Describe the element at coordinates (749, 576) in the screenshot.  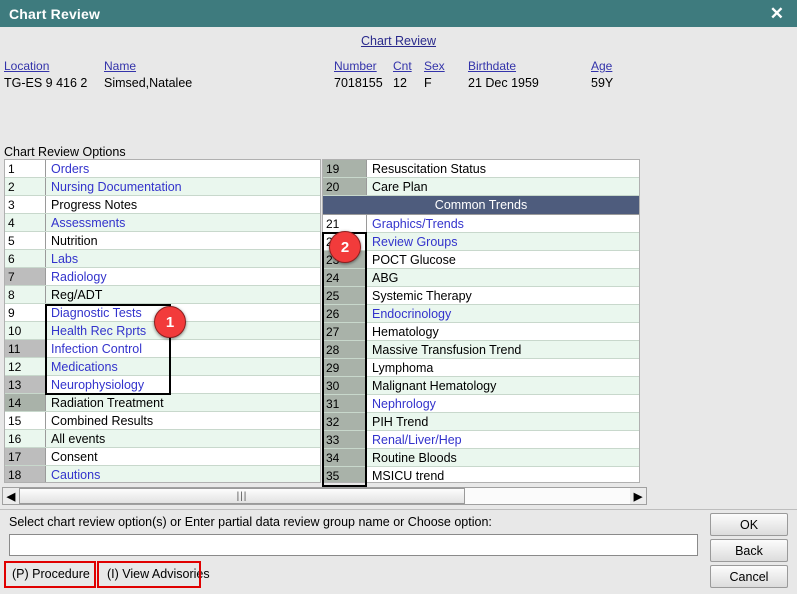
I see `cancel-button: Cancel` at that location.